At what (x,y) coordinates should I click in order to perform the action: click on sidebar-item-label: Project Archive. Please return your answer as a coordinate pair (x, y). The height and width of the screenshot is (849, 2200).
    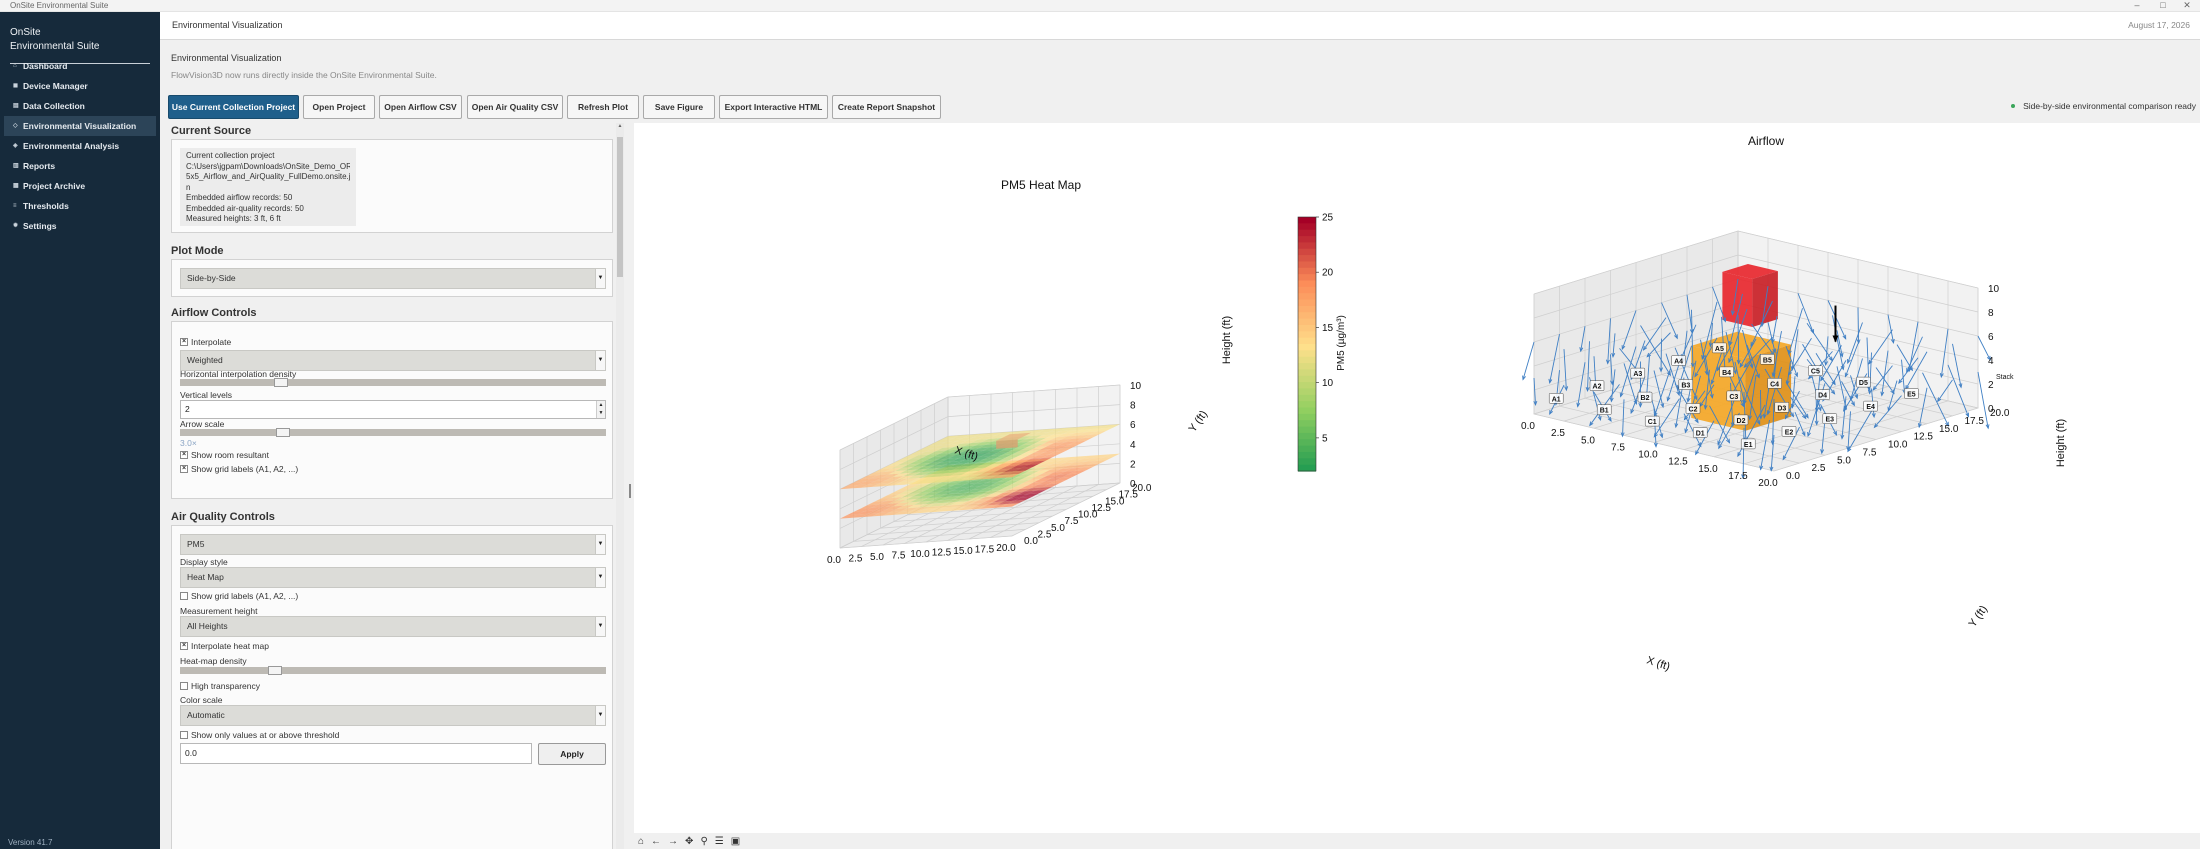
    Looking at the image, I should click on (54, 186).